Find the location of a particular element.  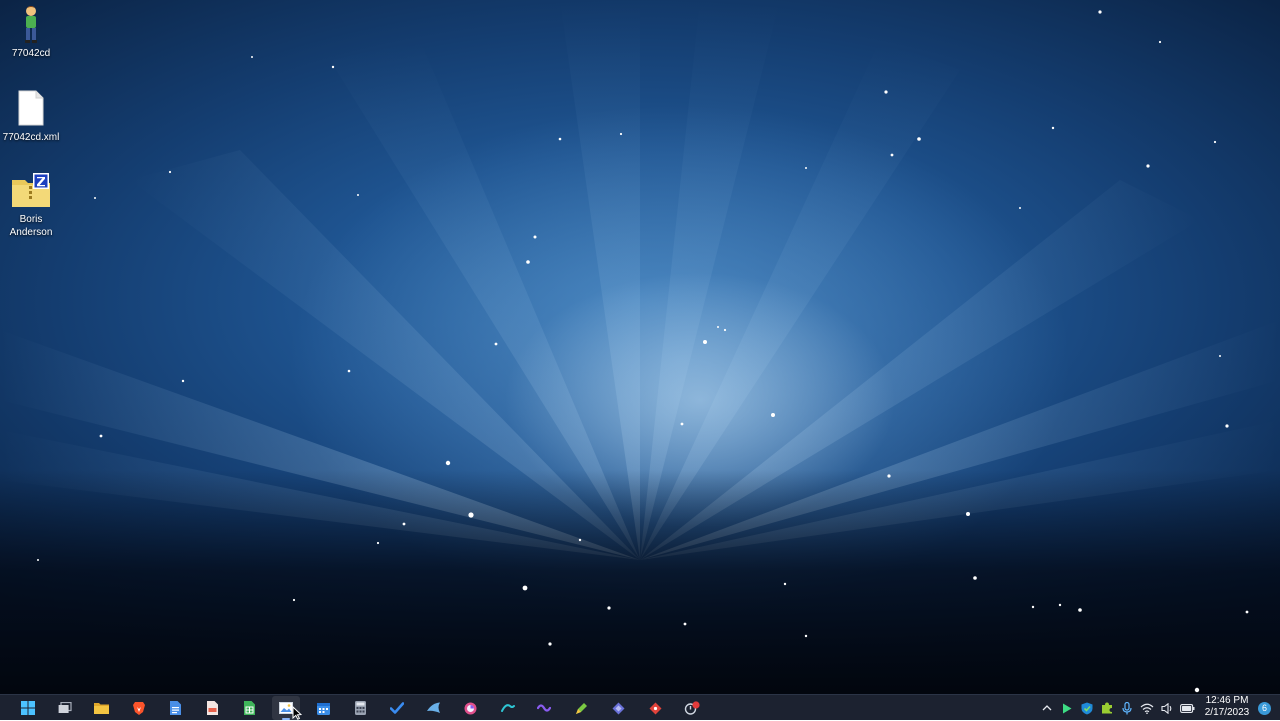

green-spreadsheet-icon is located at coordinates (249, 708).